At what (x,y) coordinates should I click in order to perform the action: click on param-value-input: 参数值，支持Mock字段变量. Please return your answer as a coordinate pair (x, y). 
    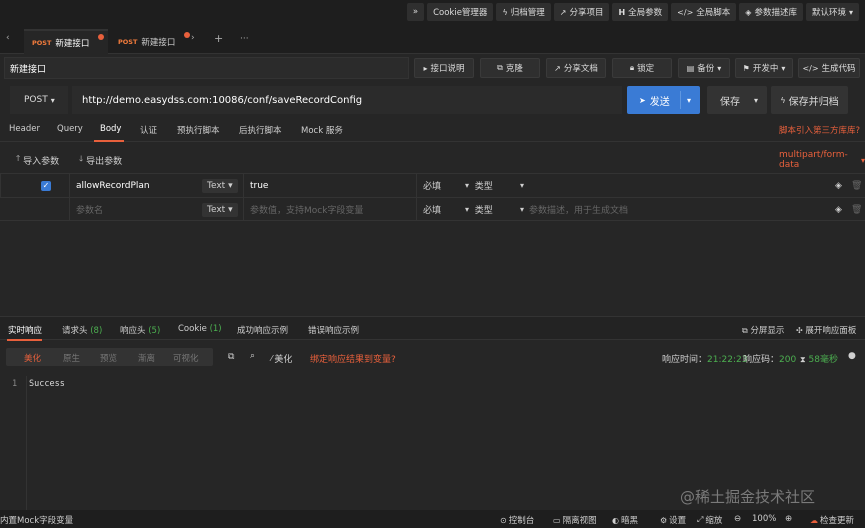
    Looking at the image, I should click on (306, 209).